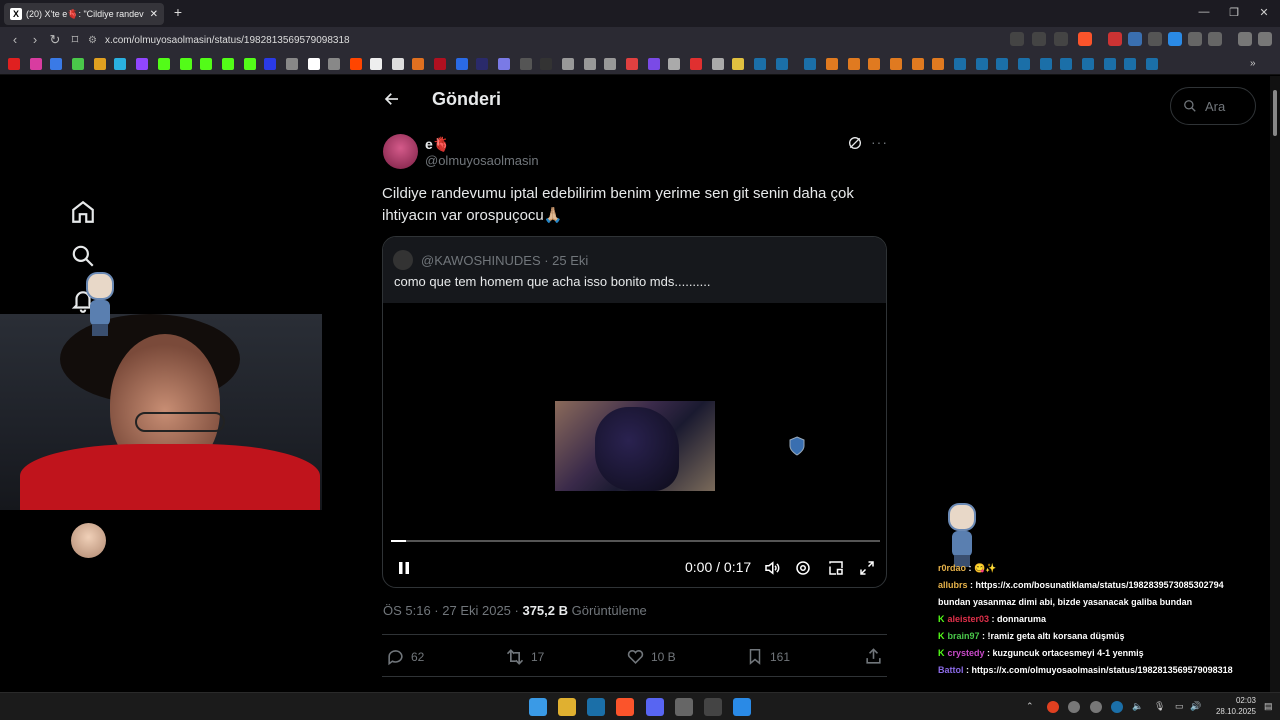  I want to click on like-button: 10 B, so click(651, 656).